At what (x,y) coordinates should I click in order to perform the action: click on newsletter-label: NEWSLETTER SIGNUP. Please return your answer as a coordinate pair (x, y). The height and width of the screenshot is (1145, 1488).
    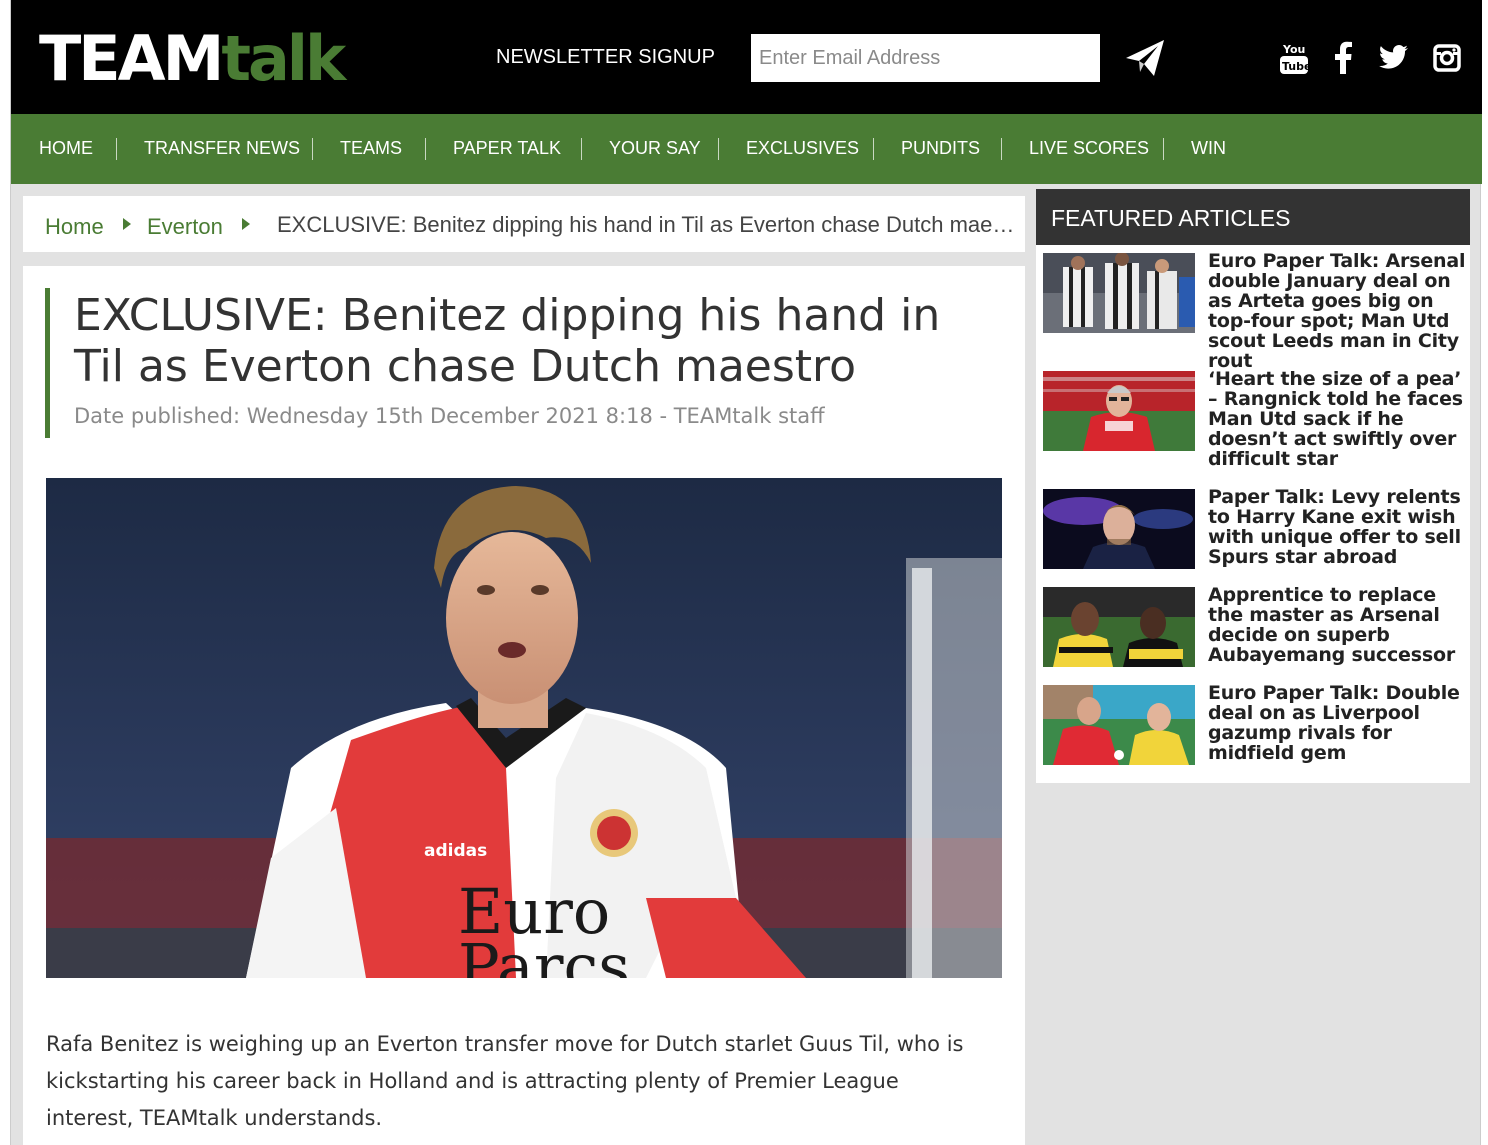
    Looking at the image, I should click on (605, 57).